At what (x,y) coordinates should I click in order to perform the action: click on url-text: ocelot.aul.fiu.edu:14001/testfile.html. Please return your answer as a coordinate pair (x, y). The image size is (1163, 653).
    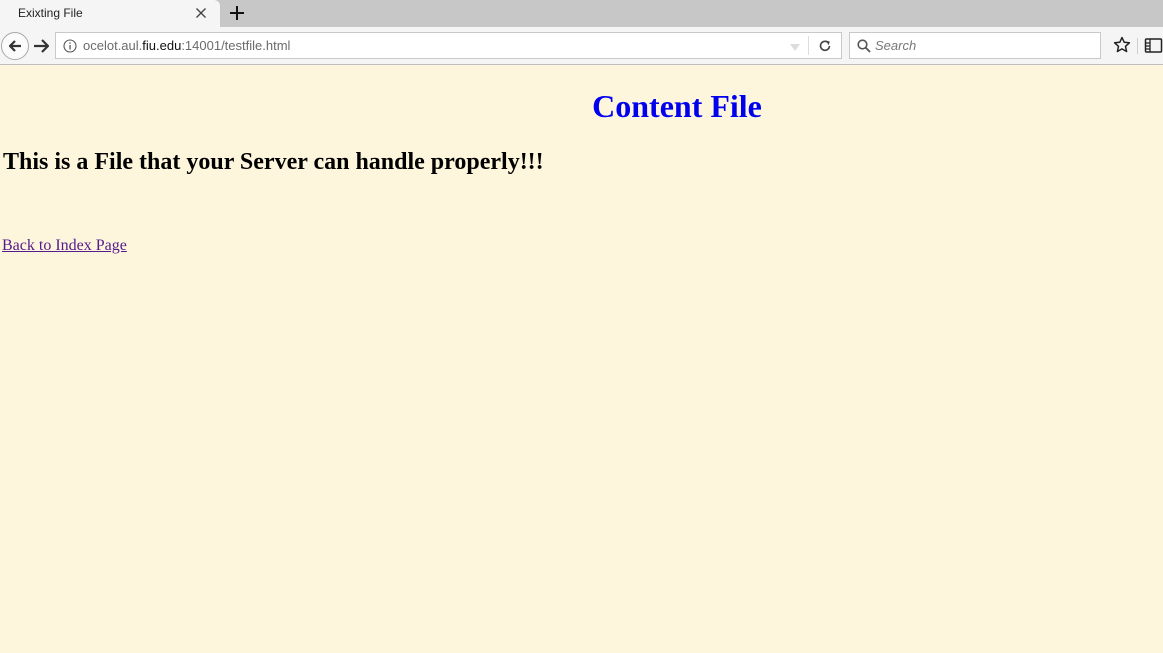
    Looking at the image, I should click on (186, 45).